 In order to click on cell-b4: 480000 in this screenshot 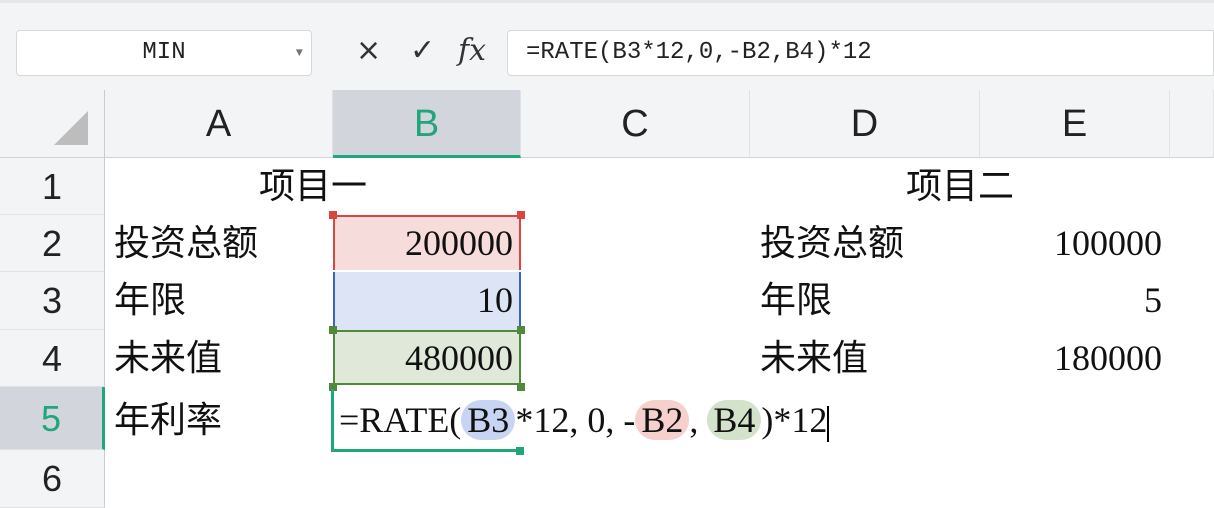, I will do `click(427, 358)`.